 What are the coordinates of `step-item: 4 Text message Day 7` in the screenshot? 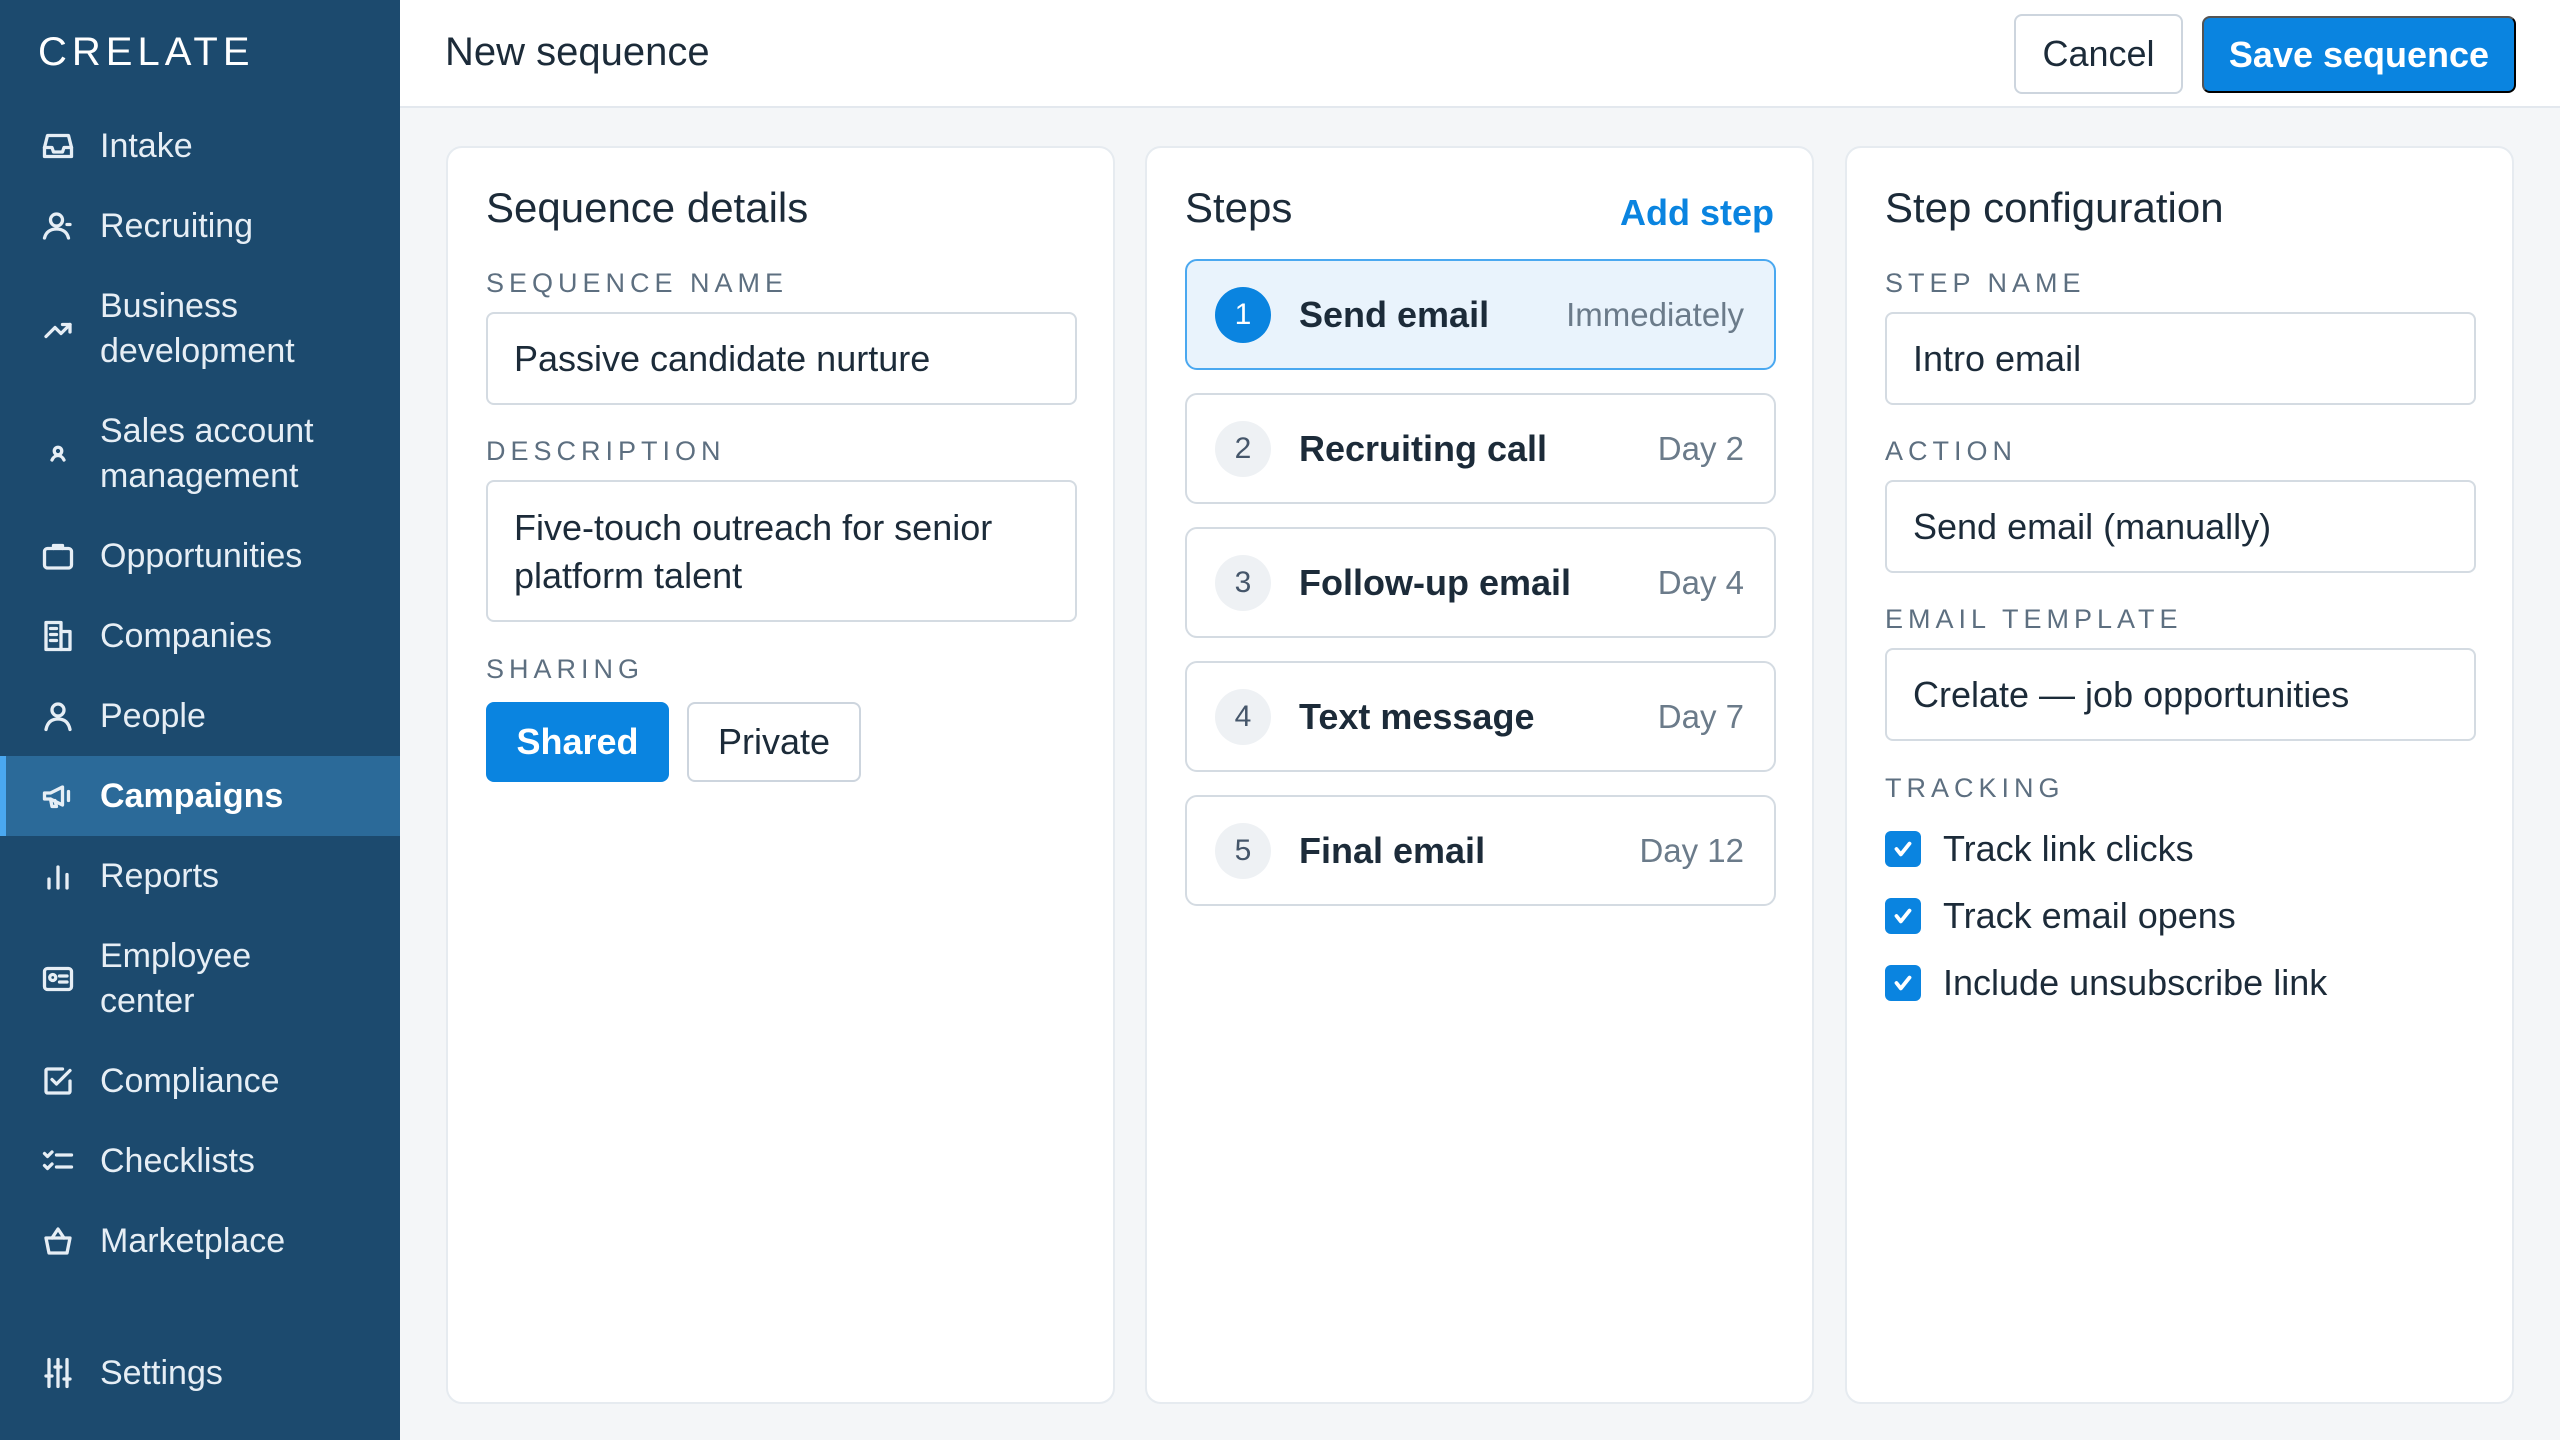 It's located at (1480, 716).